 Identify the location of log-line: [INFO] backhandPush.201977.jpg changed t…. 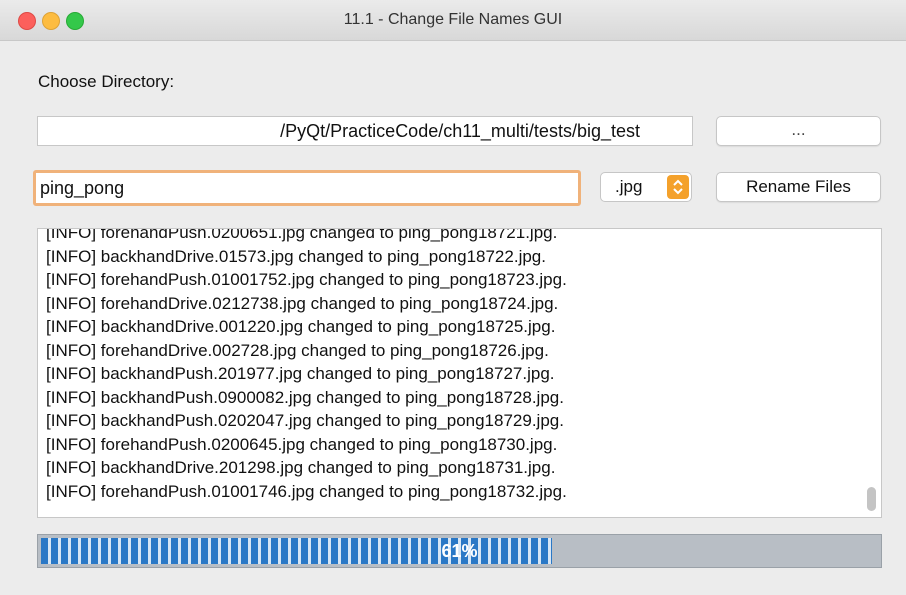
(300, 373).